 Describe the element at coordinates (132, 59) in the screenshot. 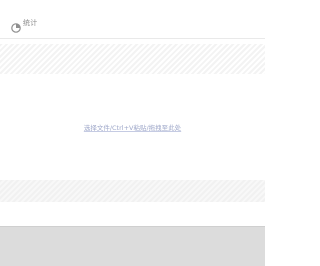

I see `striped-band-top` at that location.